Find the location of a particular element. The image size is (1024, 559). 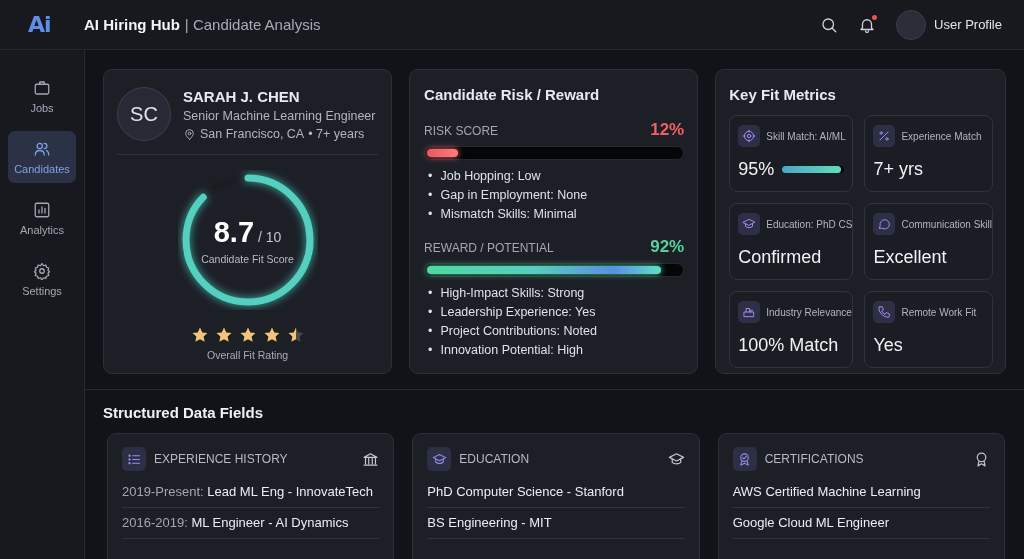

sidebar-item: Analytics is located at coordinates (42, 218).